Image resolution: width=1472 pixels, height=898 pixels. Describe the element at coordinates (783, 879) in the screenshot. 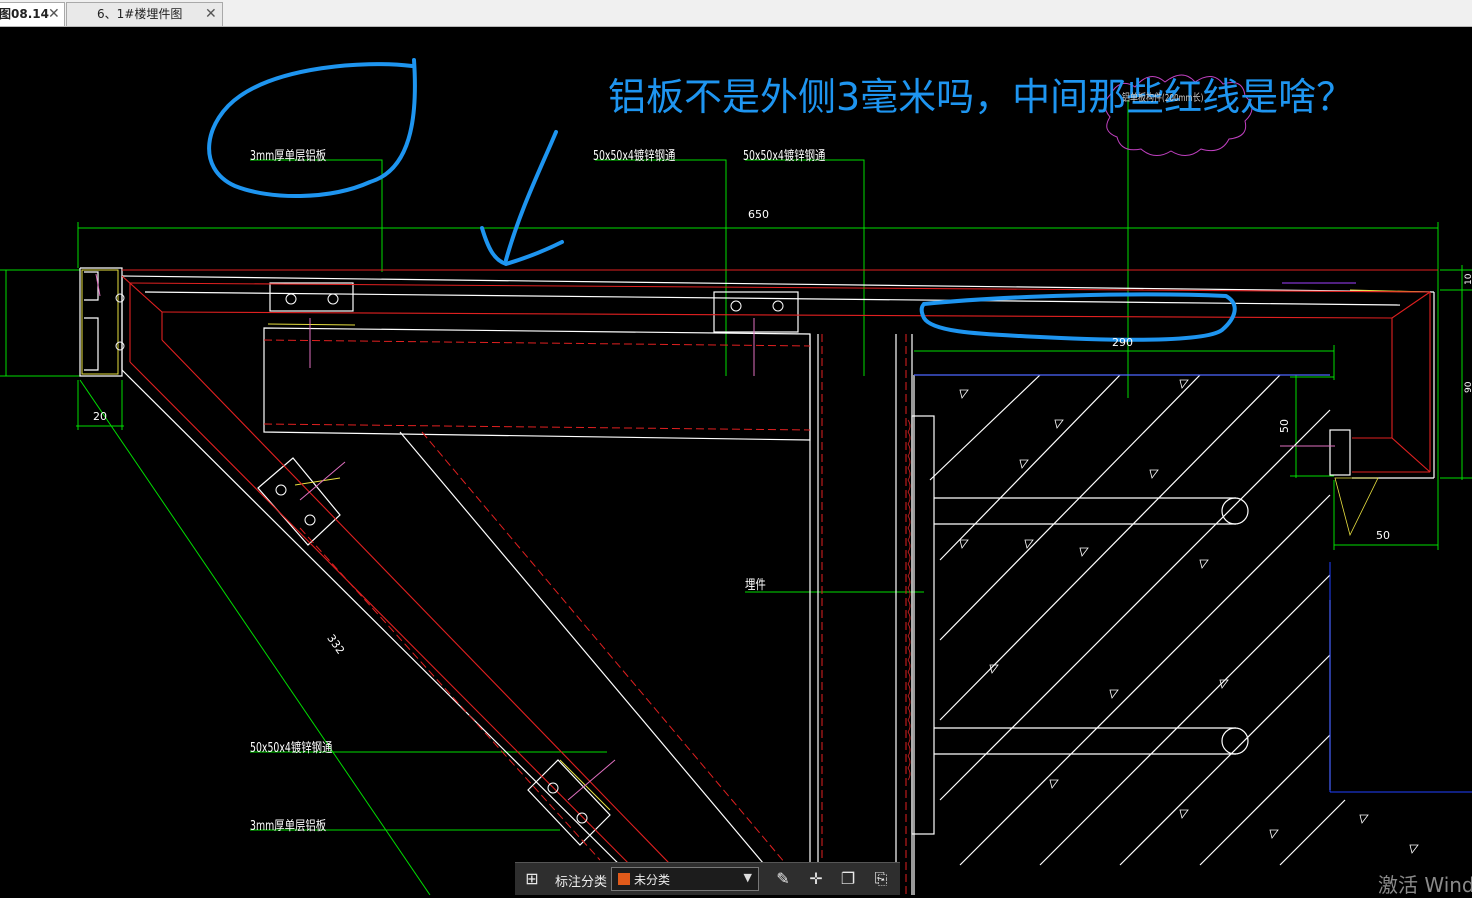

I see `edit-icon: ✎` at that location.